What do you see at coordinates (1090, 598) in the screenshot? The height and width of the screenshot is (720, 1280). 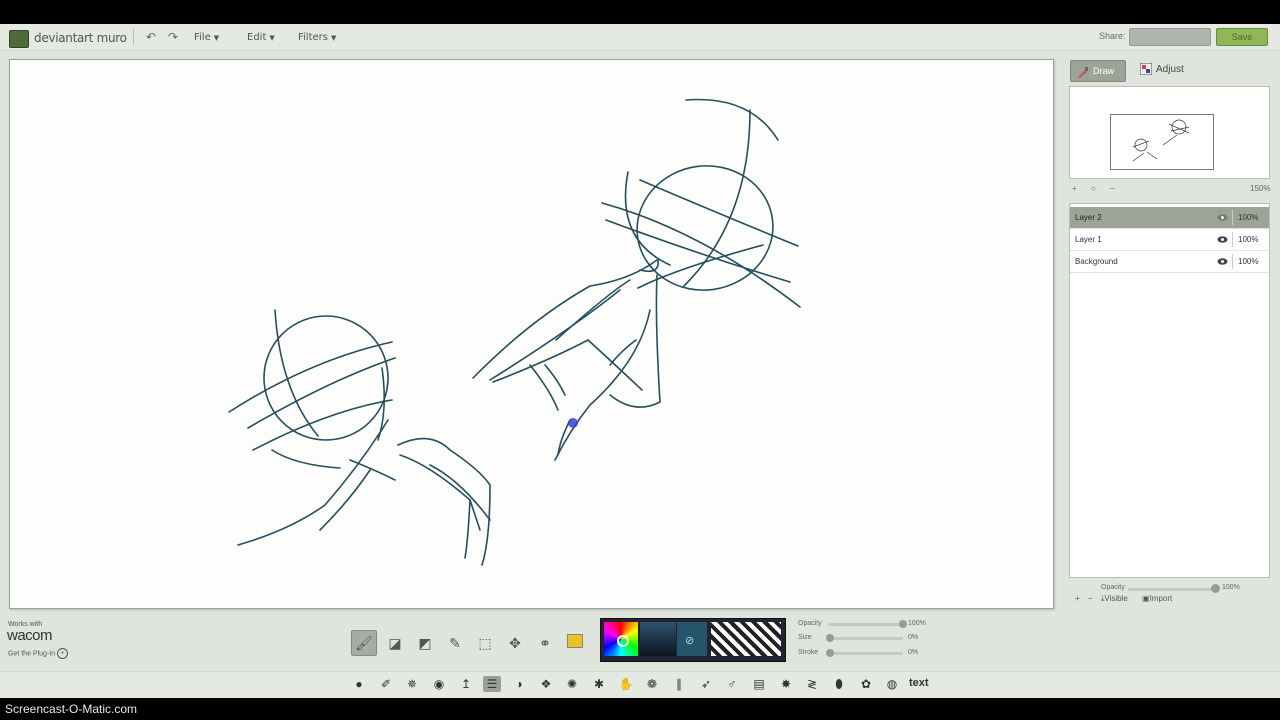 I see `remove-layer-button: −` at bounding box center [1090, 598].